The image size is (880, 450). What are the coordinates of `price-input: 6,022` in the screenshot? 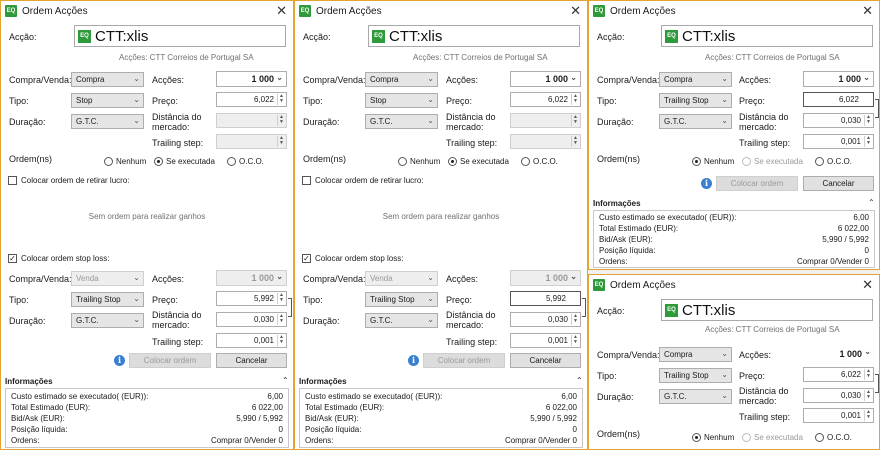 It's located at (838, 99).